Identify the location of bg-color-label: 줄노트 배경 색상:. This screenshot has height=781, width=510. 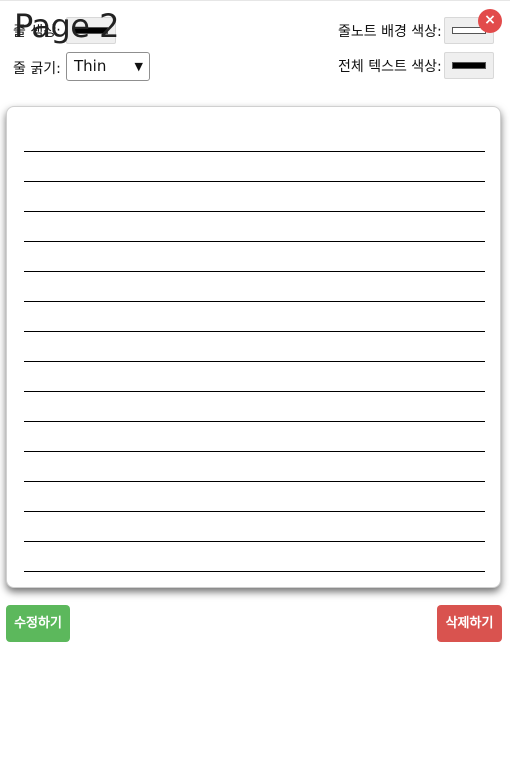
(390, 32).